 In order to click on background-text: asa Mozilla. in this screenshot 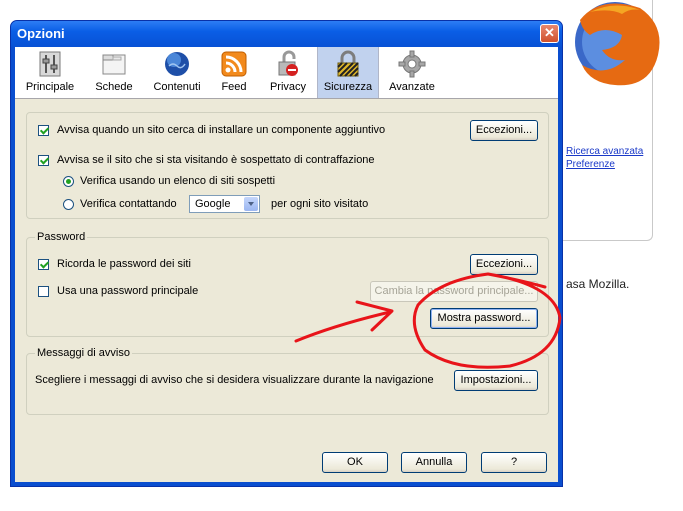, I will do `click(598, 284)`.